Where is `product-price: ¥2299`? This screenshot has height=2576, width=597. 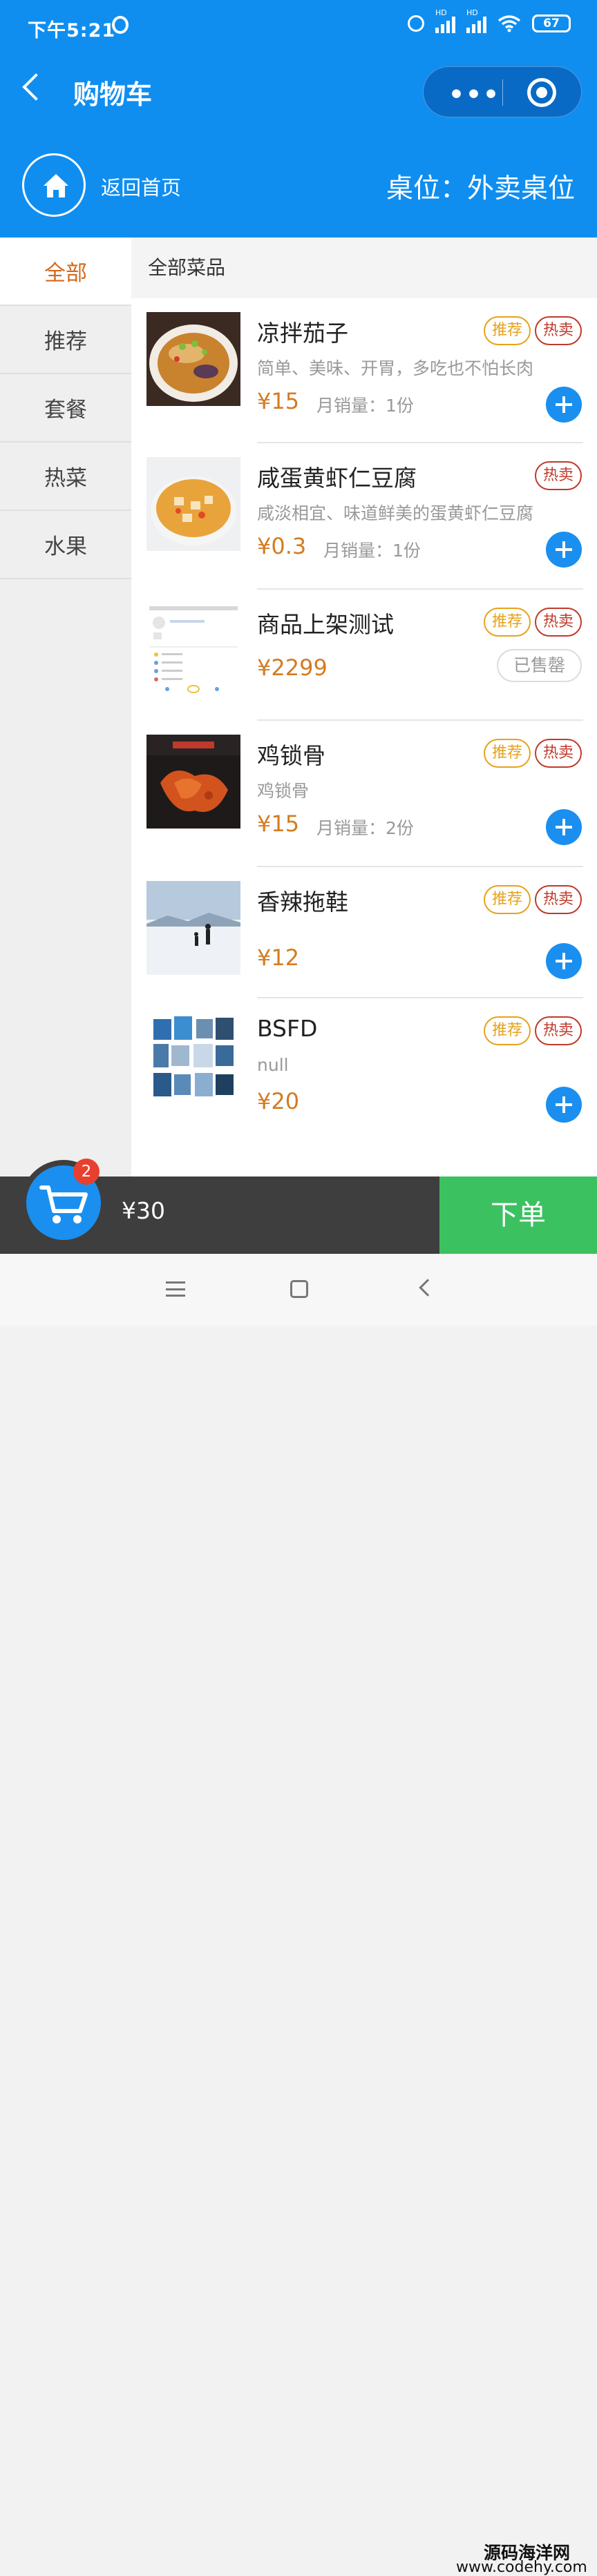 product-price: ¥2299 is located at coordinates (292, 668).